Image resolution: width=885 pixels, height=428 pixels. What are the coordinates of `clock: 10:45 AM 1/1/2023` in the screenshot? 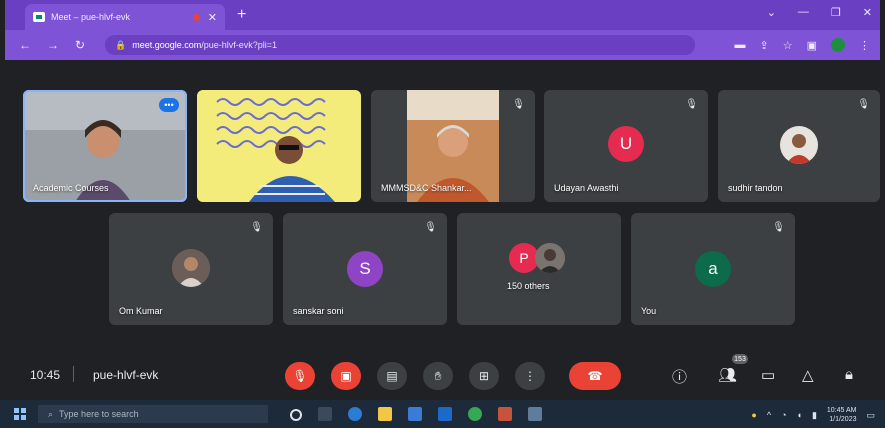 It's located at (842, 415).